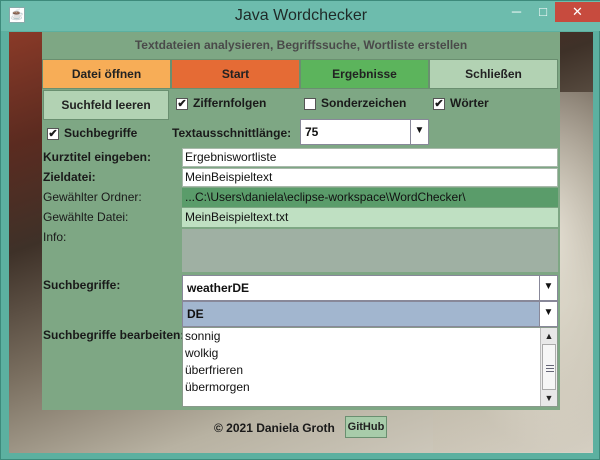 The image size is (600, 460). Describe the element at coordinates (577, 12) in the screenshot. I see `close-window-button: ✕` at that location.